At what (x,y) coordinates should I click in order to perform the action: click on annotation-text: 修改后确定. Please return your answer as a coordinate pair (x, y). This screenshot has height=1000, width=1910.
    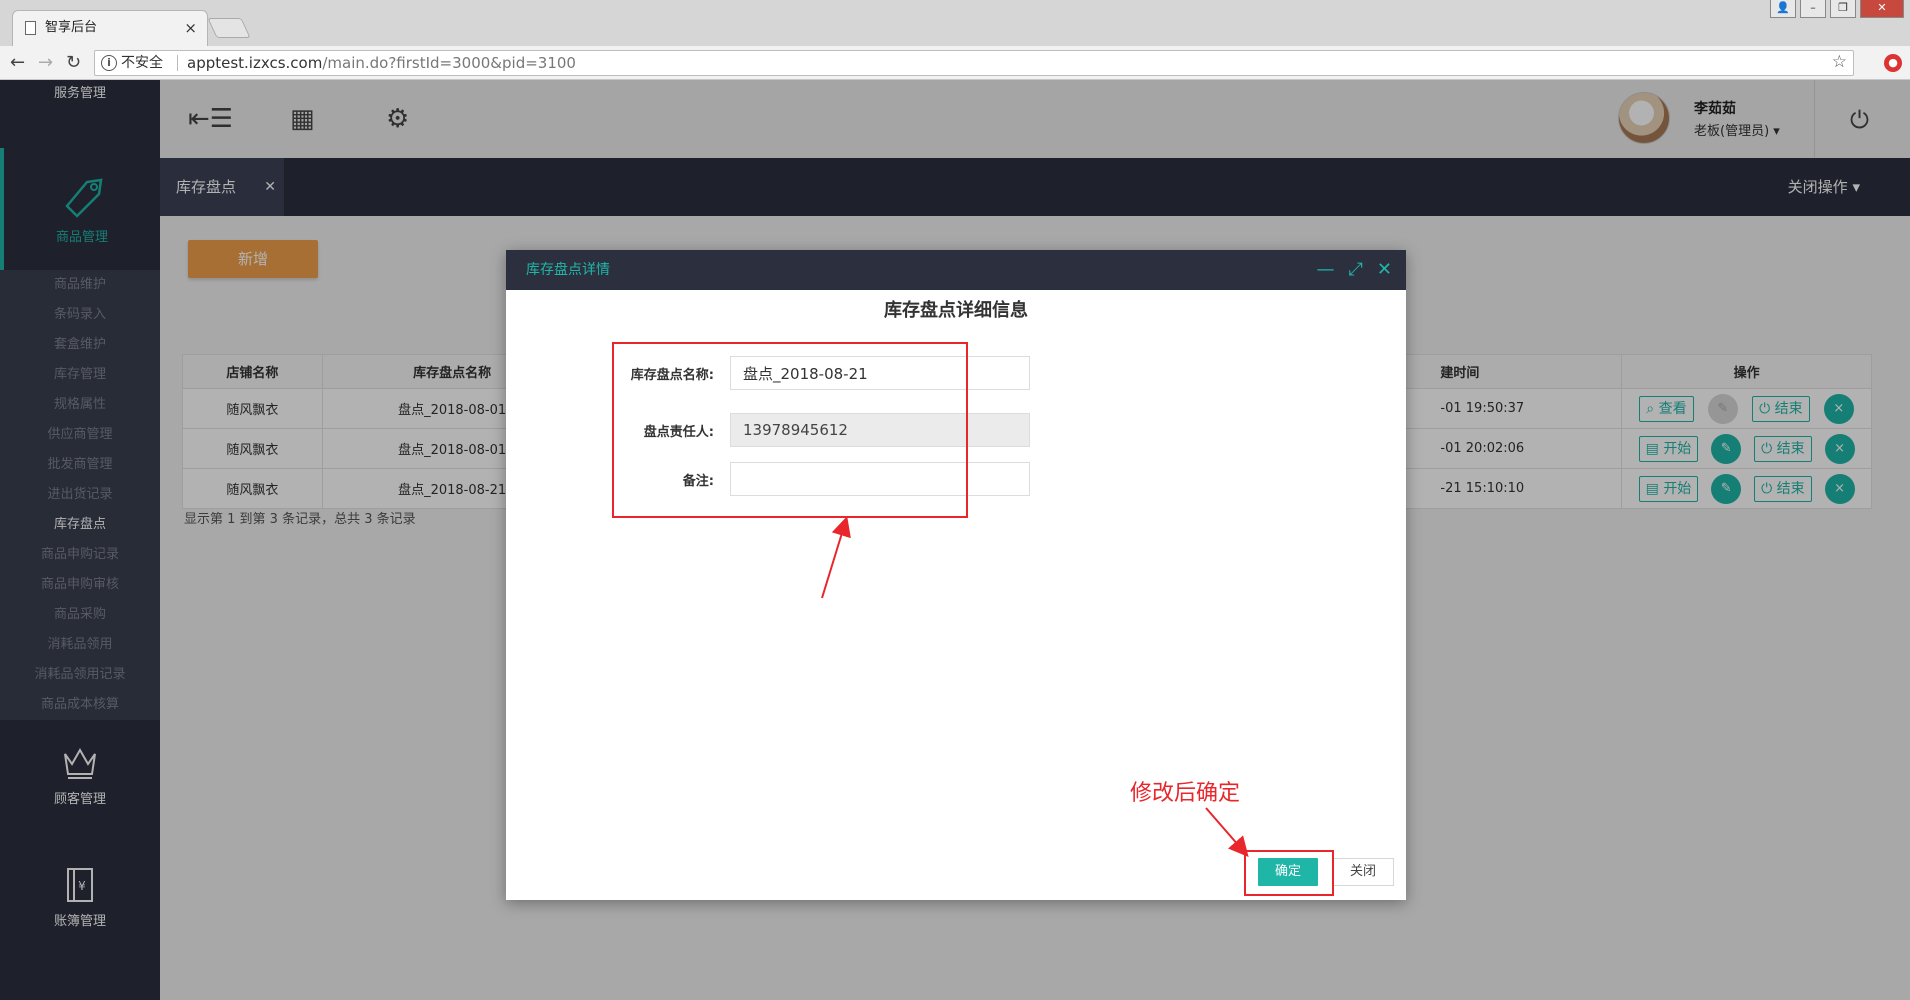
    Looking at the image, I should click on (1185, 793).